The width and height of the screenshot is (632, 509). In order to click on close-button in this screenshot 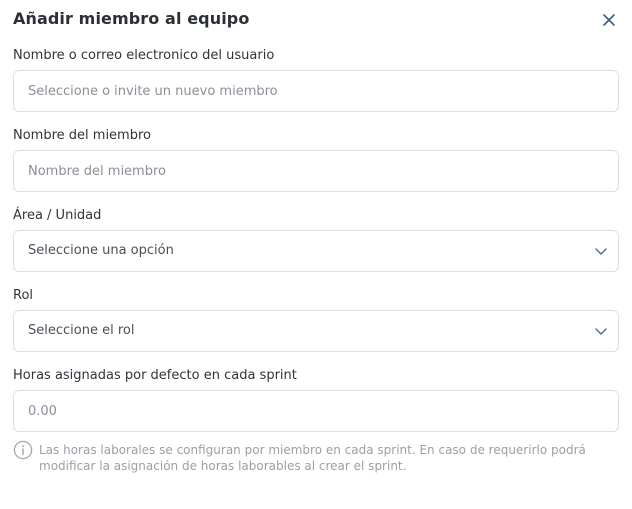, I will do `click(609, 20)`.